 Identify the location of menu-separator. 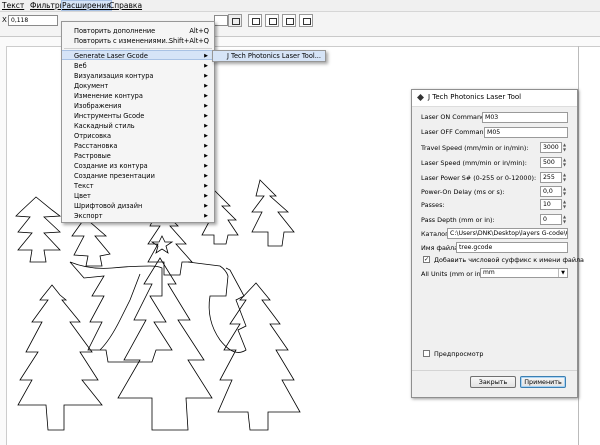
(138, 48).